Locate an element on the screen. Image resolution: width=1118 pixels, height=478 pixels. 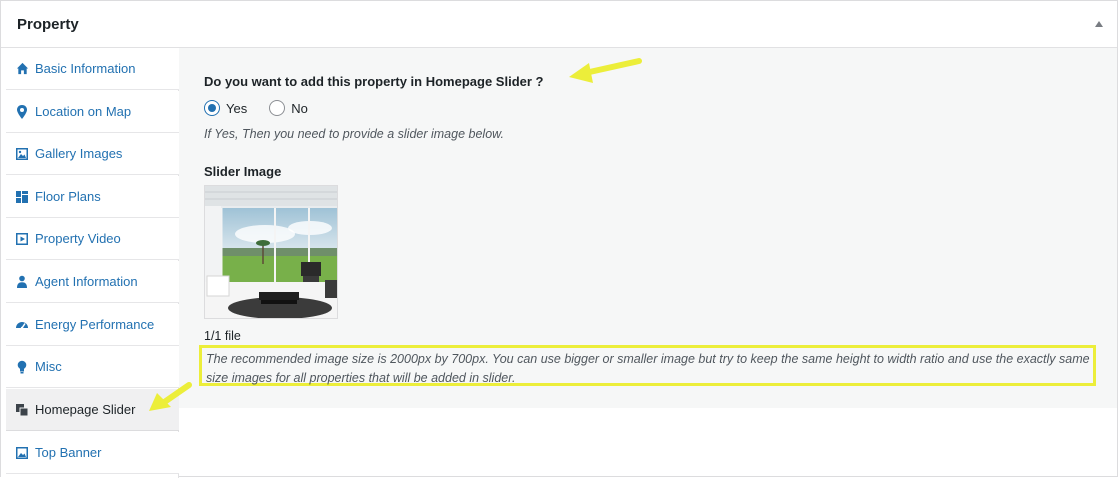
sidebar-item-basic-information: Basic Information is located at coordinates (92, 69).